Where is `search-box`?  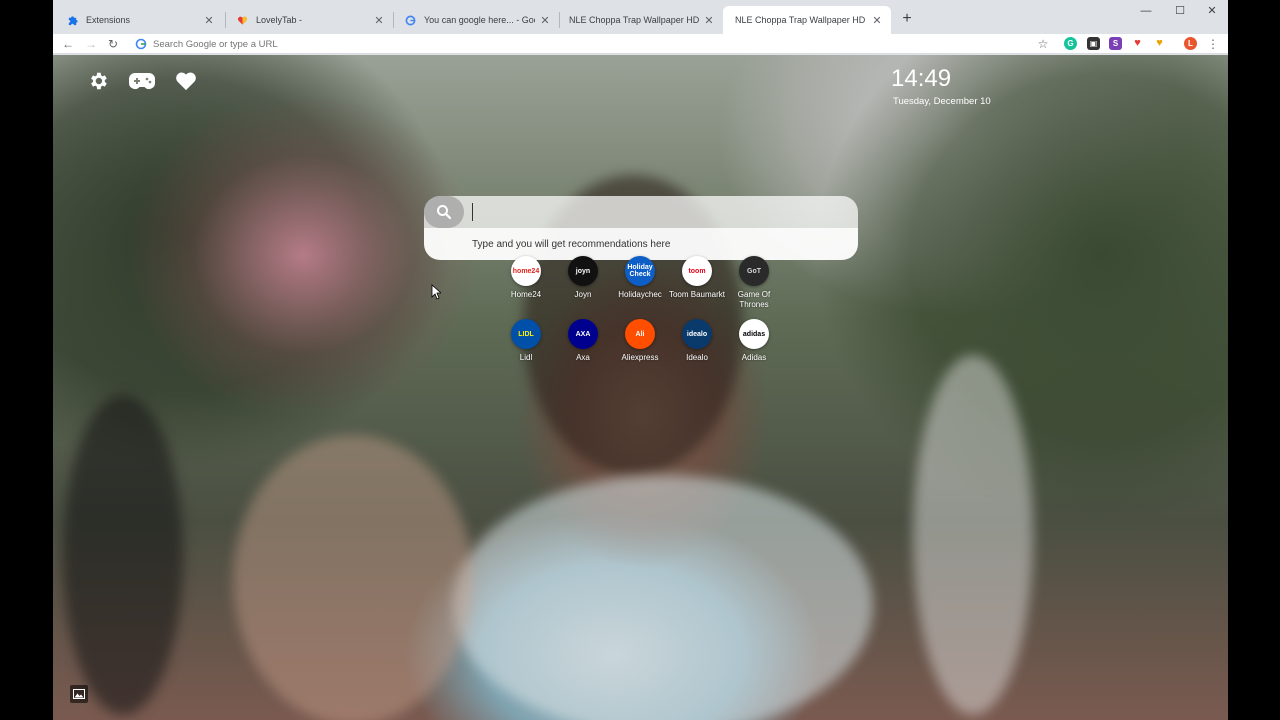
search-box is located at coordinates (641, 212).